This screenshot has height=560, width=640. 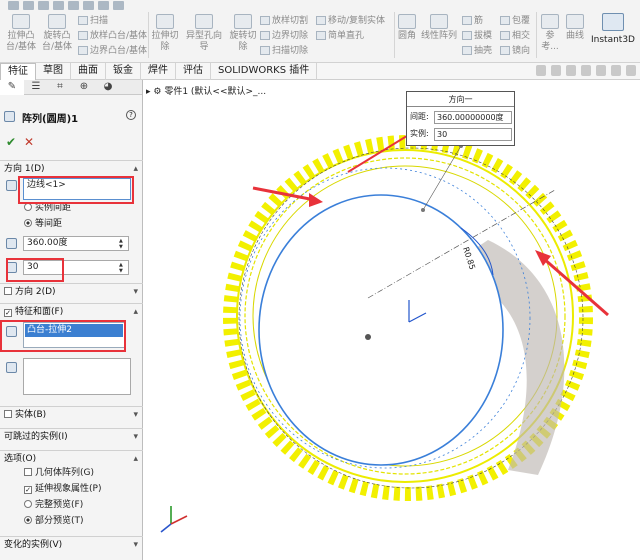 What do you see at coordinates (477, 36) in the screenshot?
I see `draft-button: 拔模` at bounding box center [477, 36].